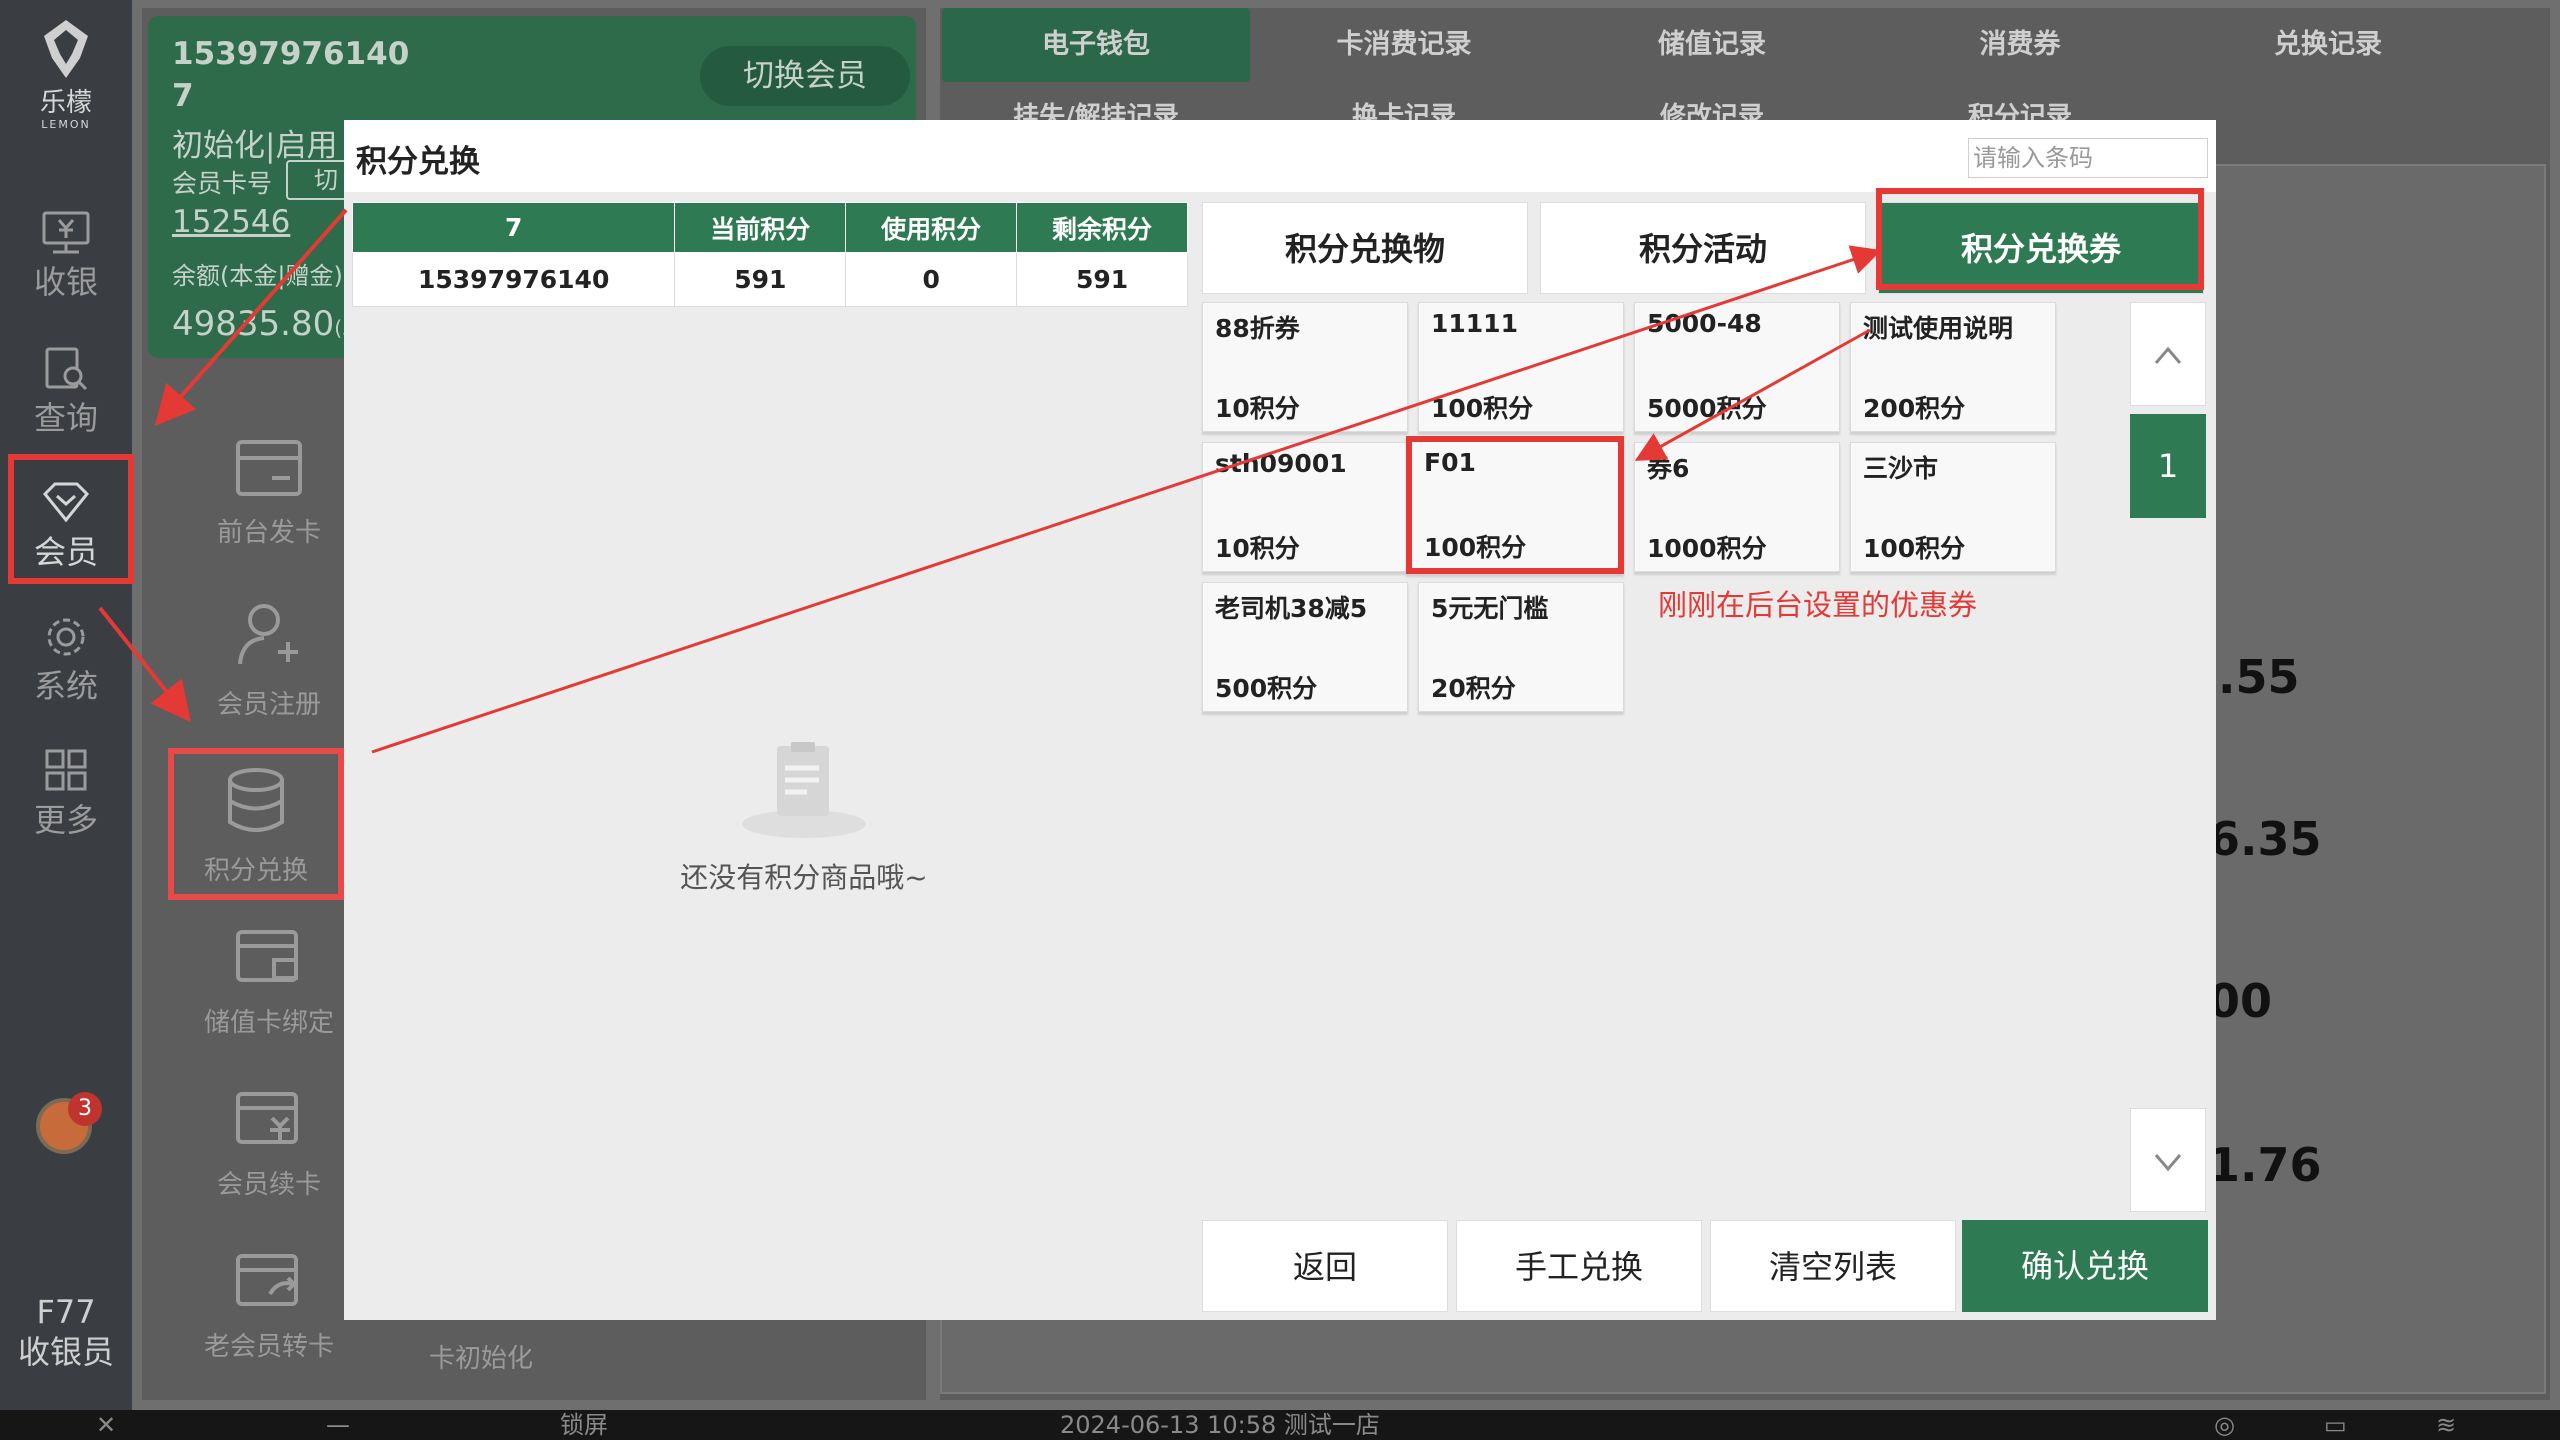 This screenshot has height=1440, width=2560. I want to click on lock-screen-button: 锁屏, so click(584, 1425).